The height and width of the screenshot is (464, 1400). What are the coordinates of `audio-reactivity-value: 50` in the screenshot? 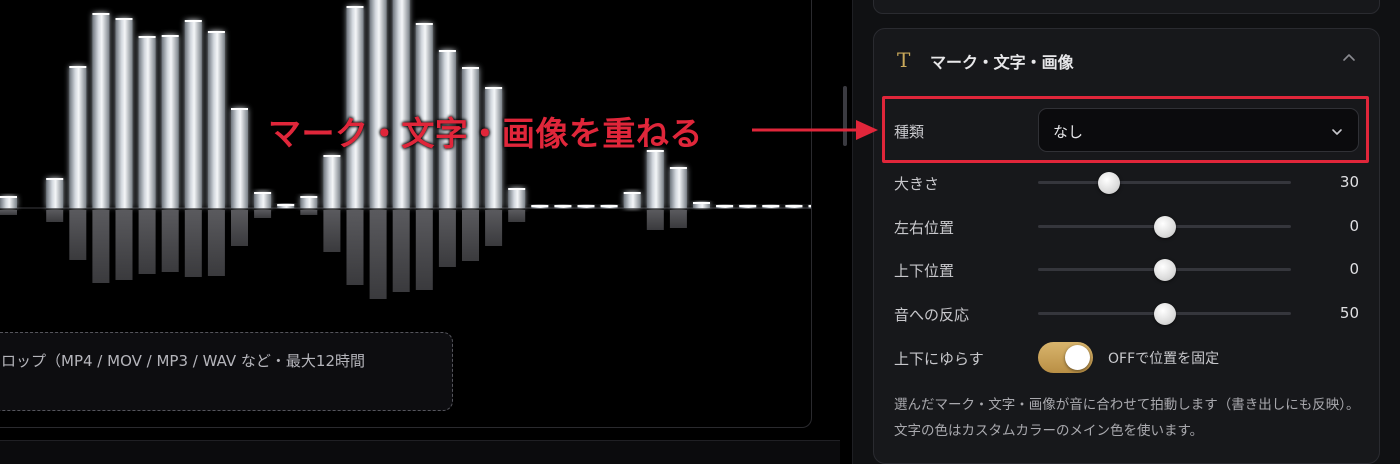 It's located at (1349, 313).